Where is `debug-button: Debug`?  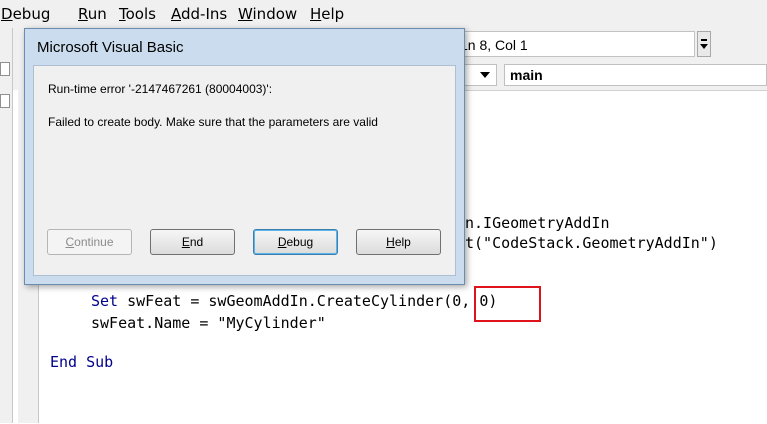
debug-button: Debug is located at coordinates (295, 242).